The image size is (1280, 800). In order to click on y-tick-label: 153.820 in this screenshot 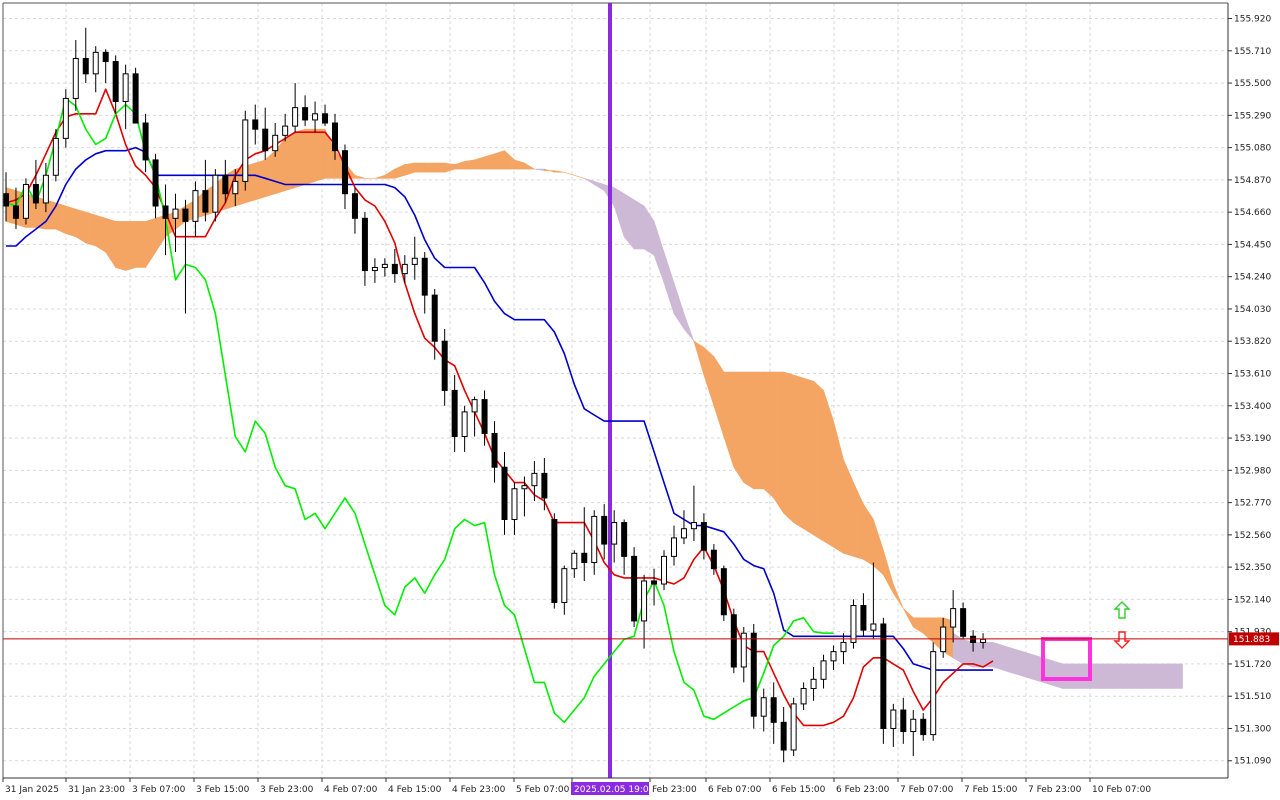, I will do `click(1252, 342)`.